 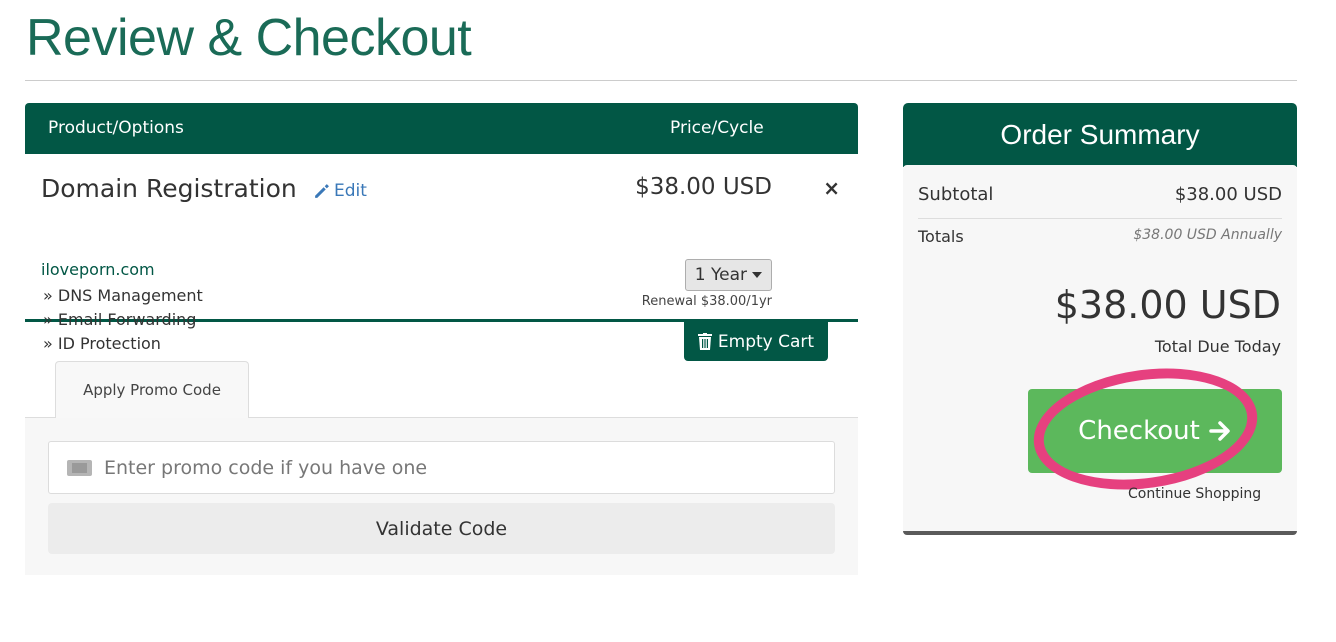 I want to click on addon-item: » ID Protection, so click(x=102, y=343).